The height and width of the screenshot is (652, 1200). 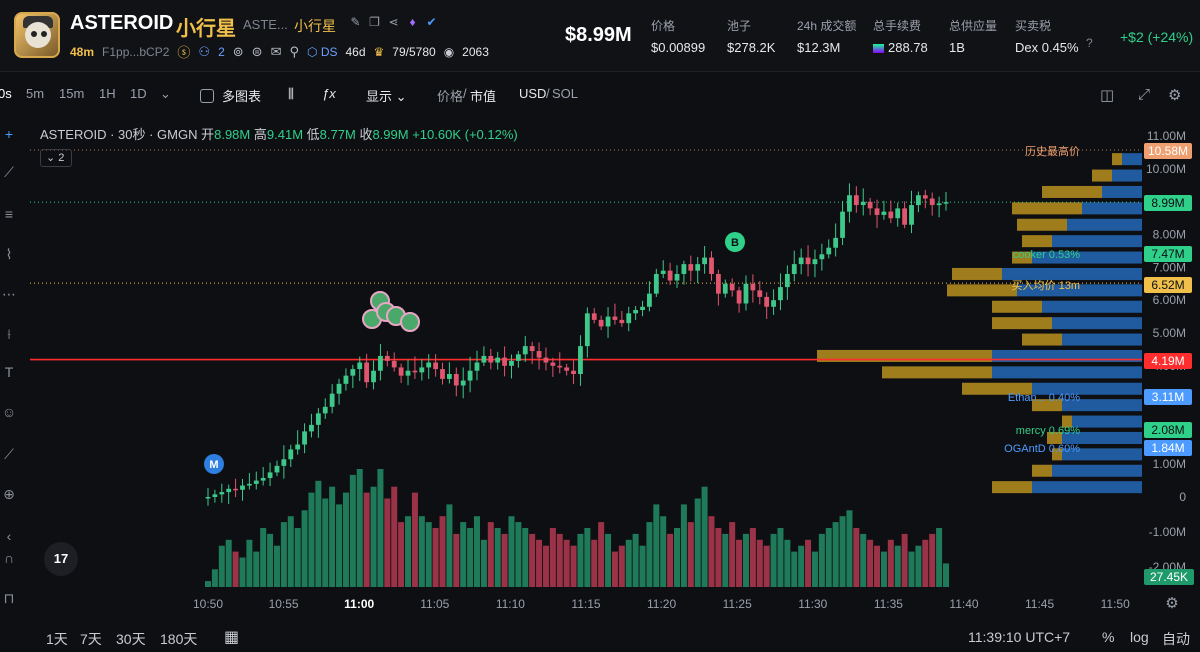 What do you see at coordinates (135, 52) in the screenshot?
I see `contract-address: F1pp...bCP2` at bounding box center [135, 52].